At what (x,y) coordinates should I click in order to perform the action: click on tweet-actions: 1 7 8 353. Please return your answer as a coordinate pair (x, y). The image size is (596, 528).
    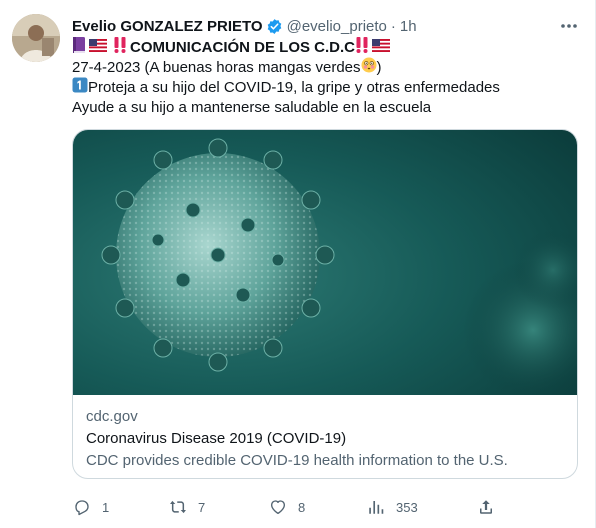
    Looking at the image, I should click on (287, 507).